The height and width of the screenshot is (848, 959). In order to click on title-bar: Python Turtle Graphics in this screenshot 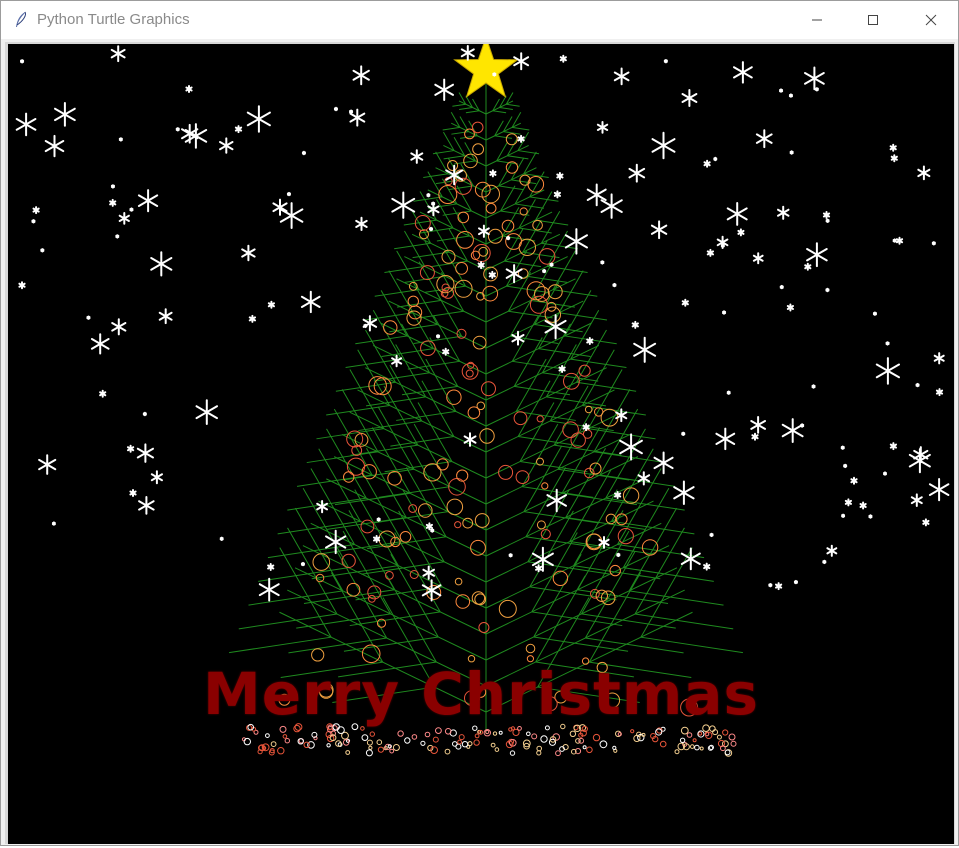, I will do `click(479, 20)`.